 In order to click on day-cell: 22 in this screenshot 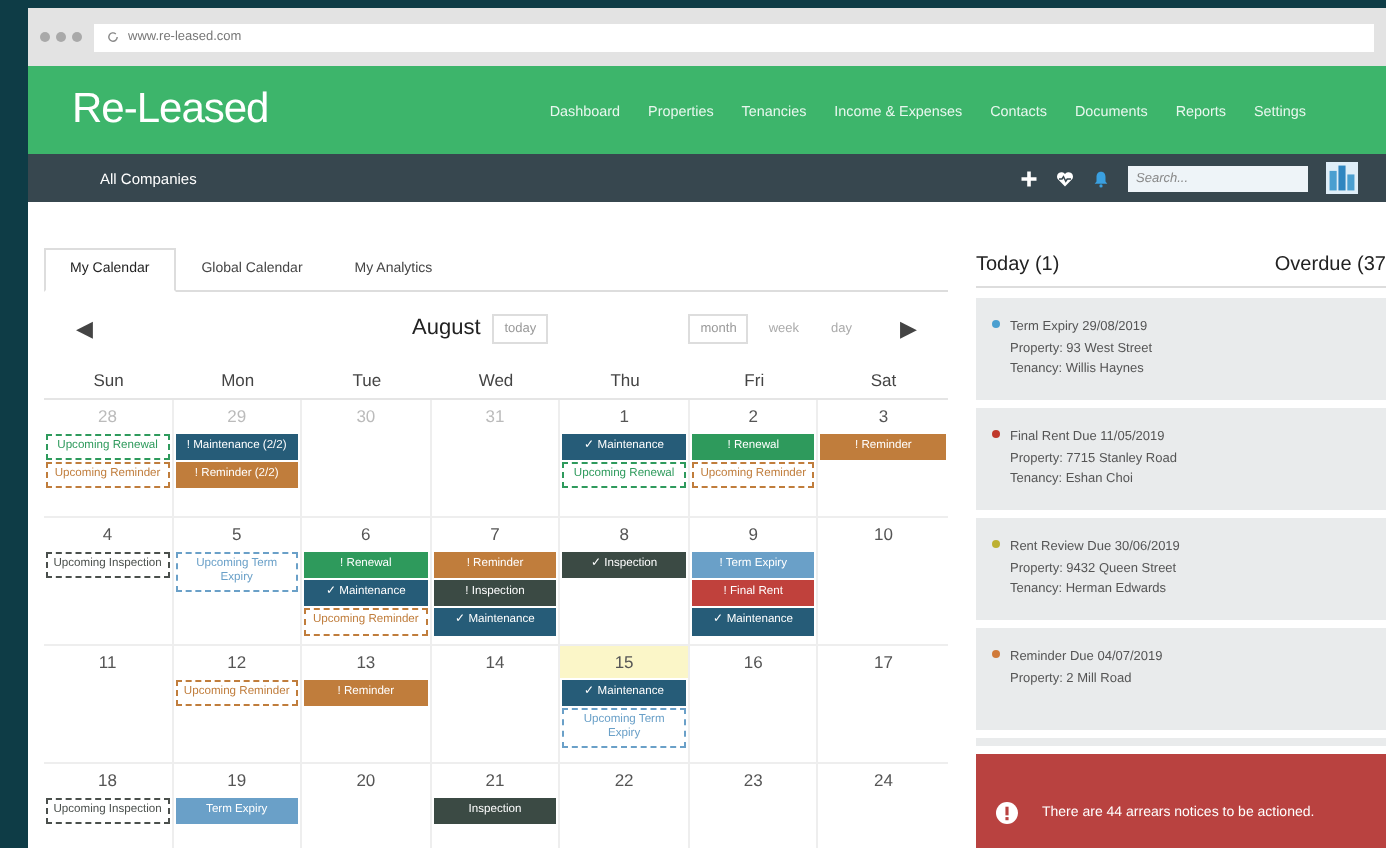, I will do `click(625, 805)`.